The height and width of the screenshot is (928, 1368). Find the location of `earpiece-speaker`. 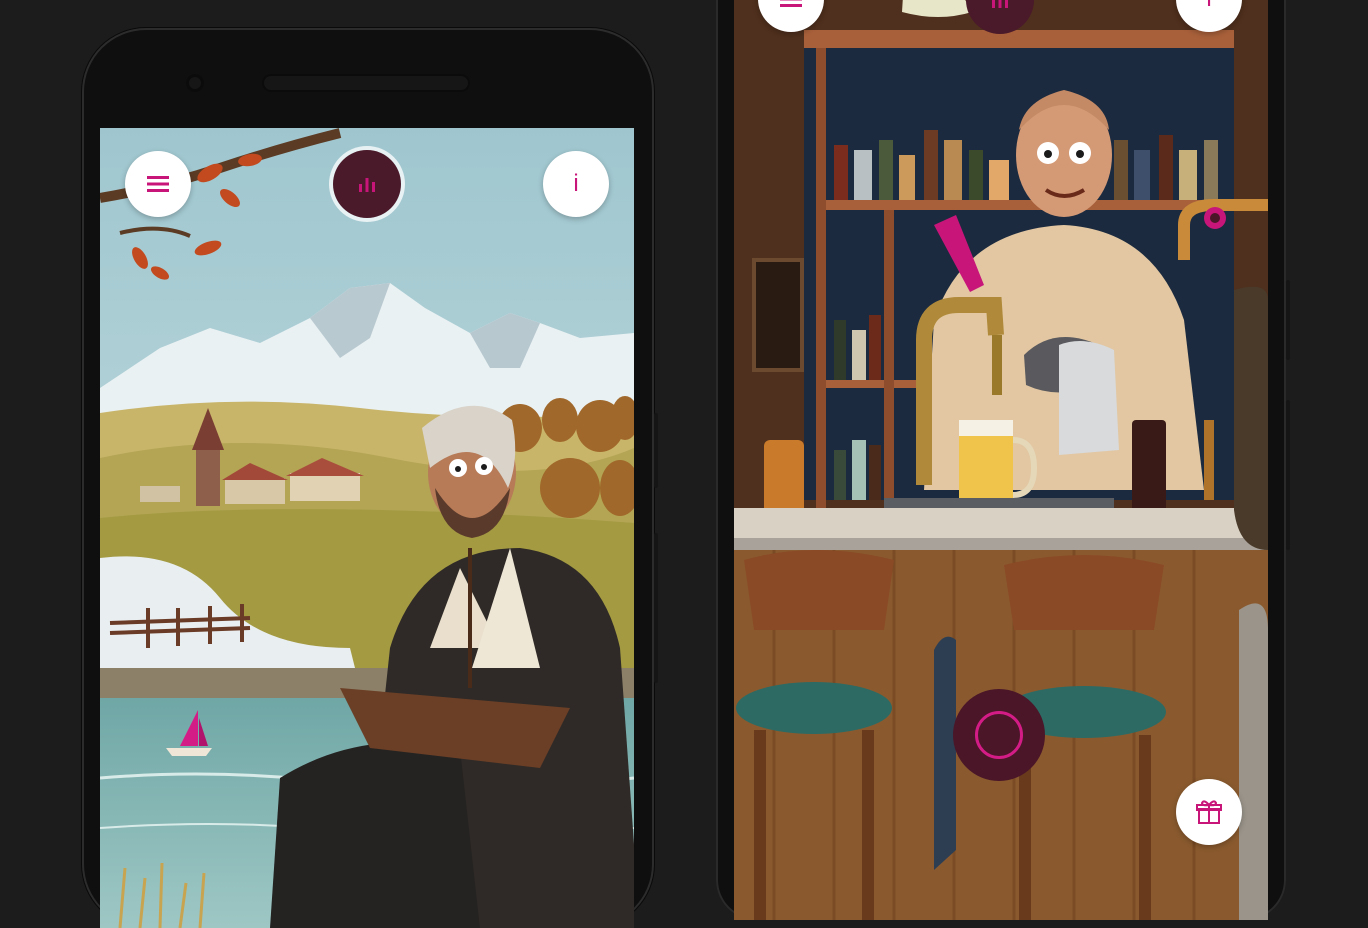

earpiece-speaker is located at coordinates (366, 83).